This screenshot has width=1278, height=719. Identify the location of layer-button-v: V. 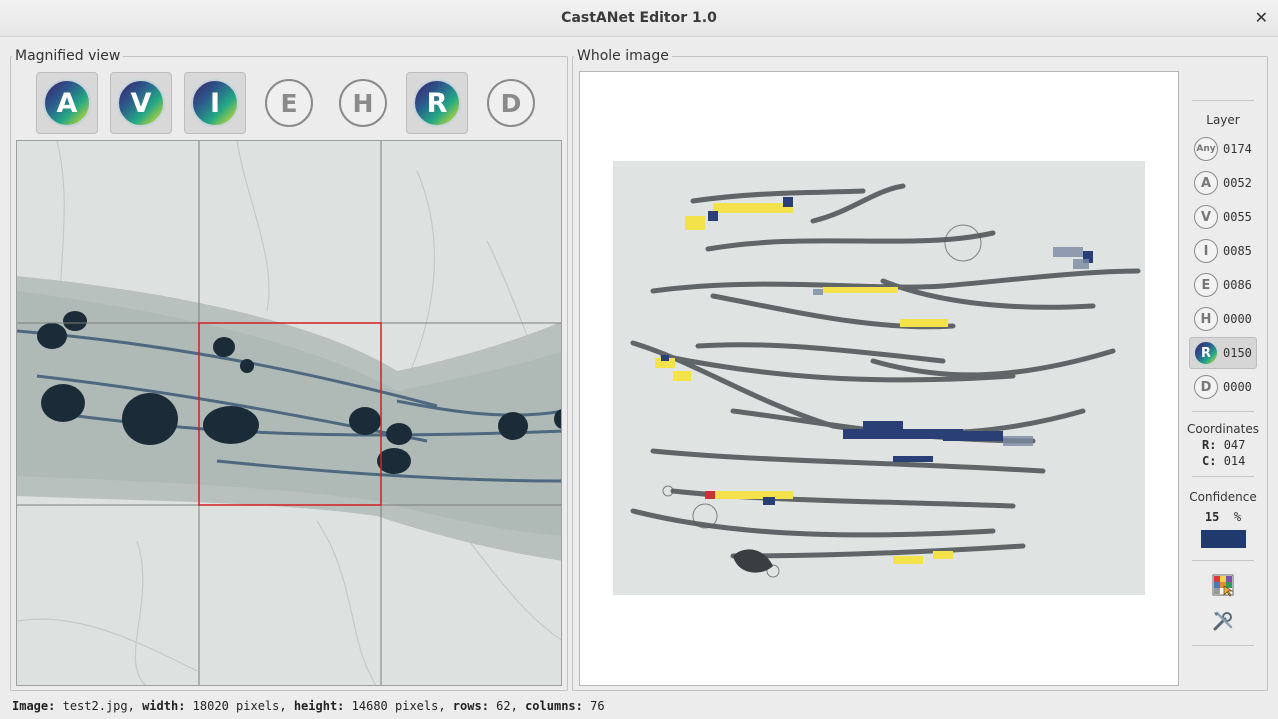
(141, 103).